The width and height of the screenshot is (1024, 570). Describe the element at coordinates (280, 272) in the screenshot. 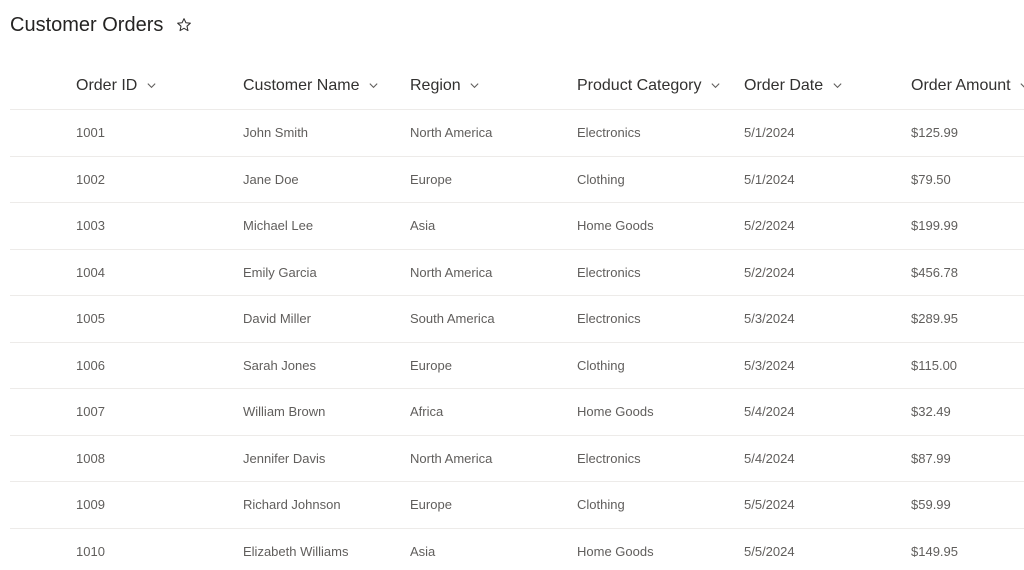

I see `cell-customer-name: Emily Garcia` at that location.